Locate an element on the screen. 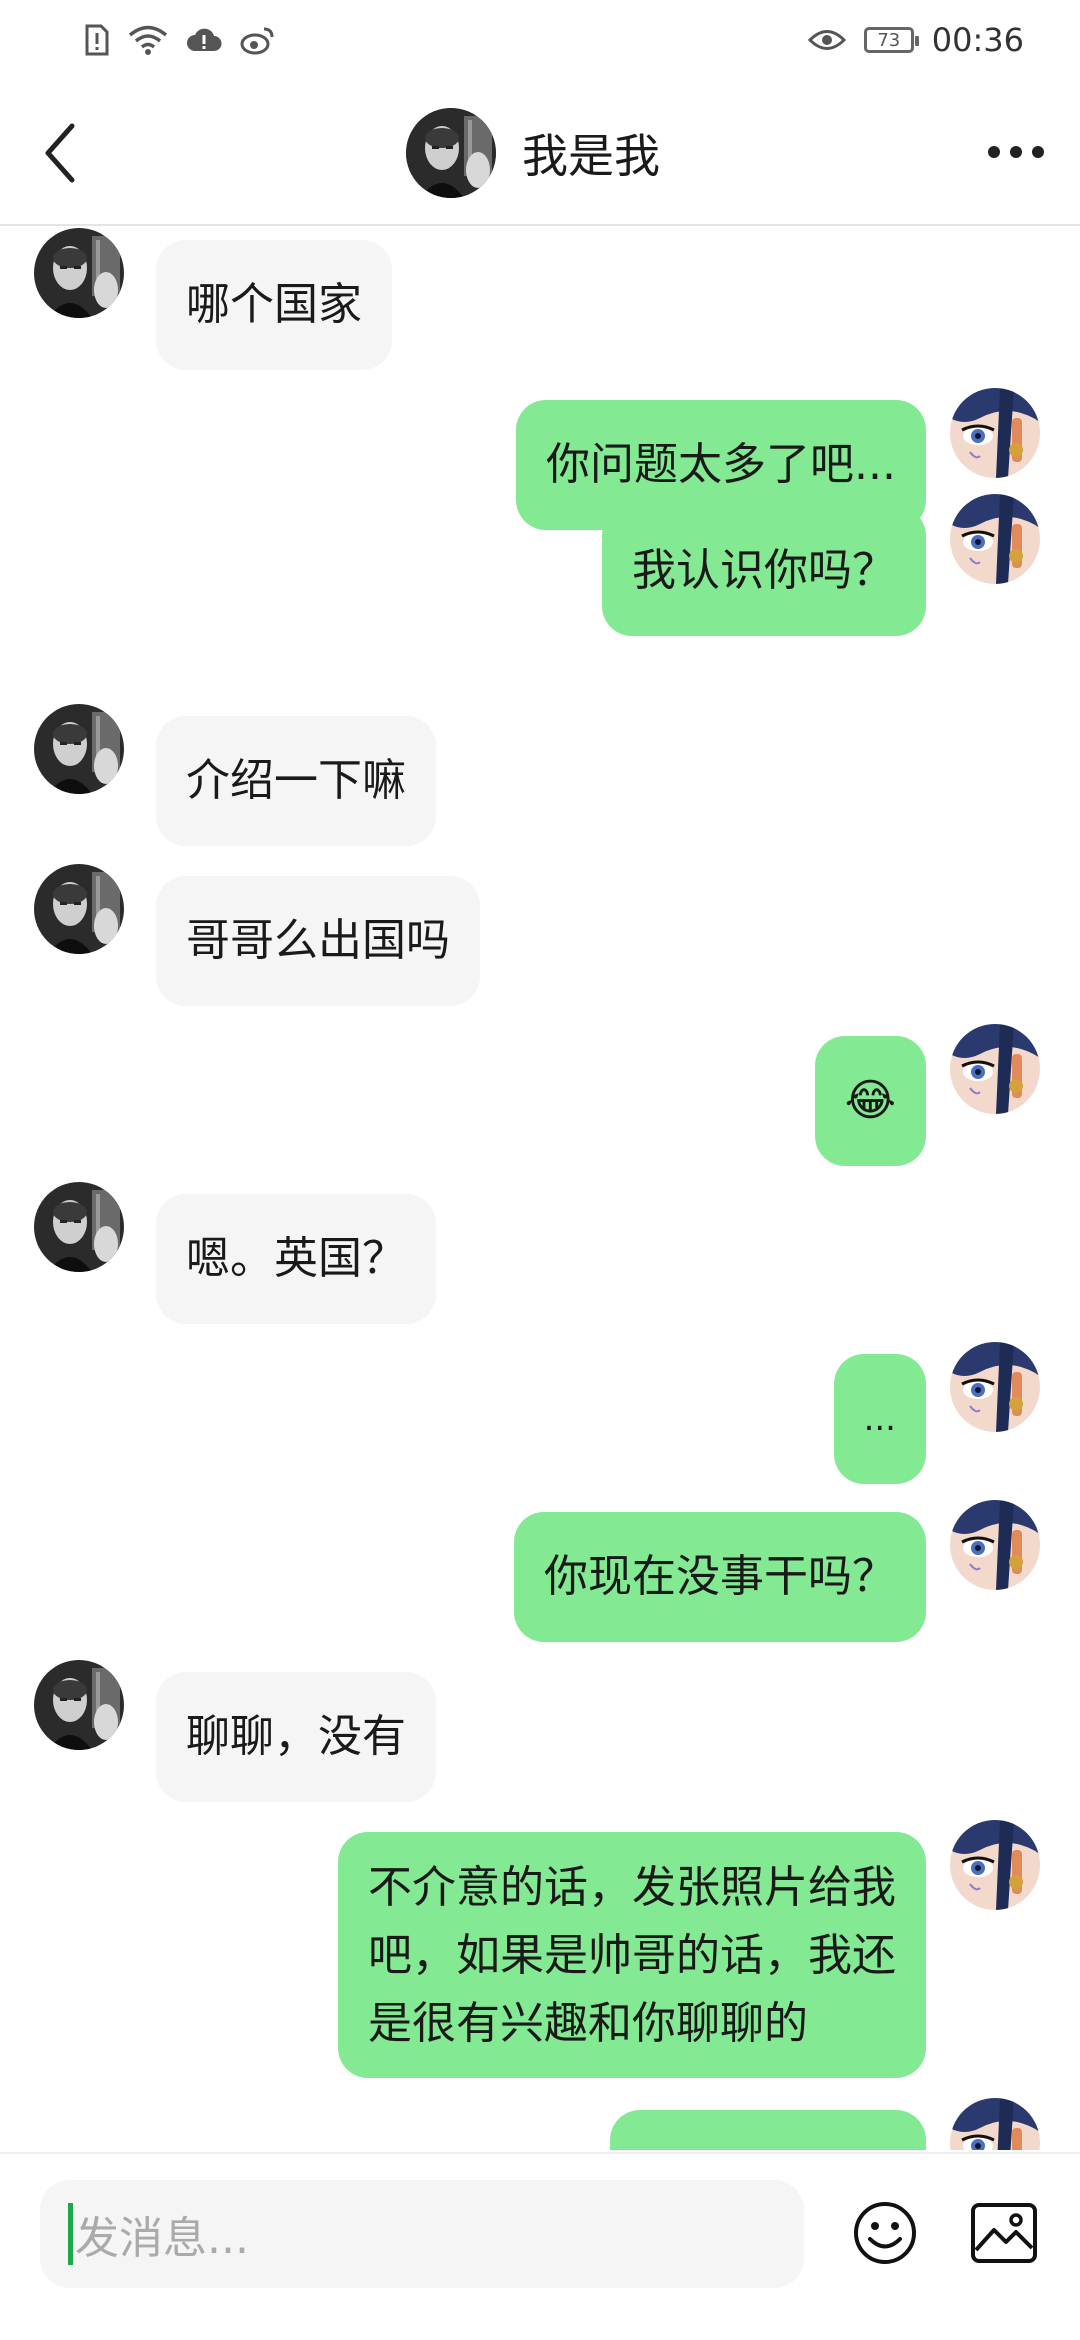  message-incoming: 介绍一下嘛 is located at coordinates (235, 775).